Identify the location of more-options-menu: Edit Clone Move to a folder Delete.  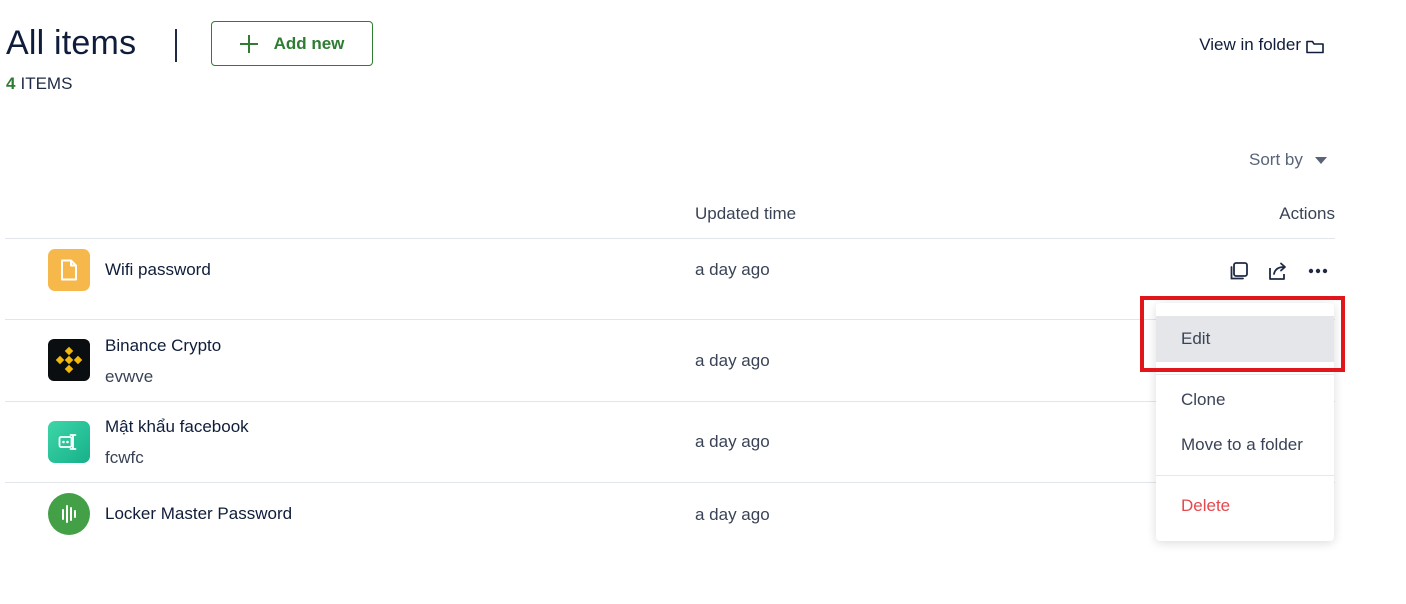
(1245, 422).